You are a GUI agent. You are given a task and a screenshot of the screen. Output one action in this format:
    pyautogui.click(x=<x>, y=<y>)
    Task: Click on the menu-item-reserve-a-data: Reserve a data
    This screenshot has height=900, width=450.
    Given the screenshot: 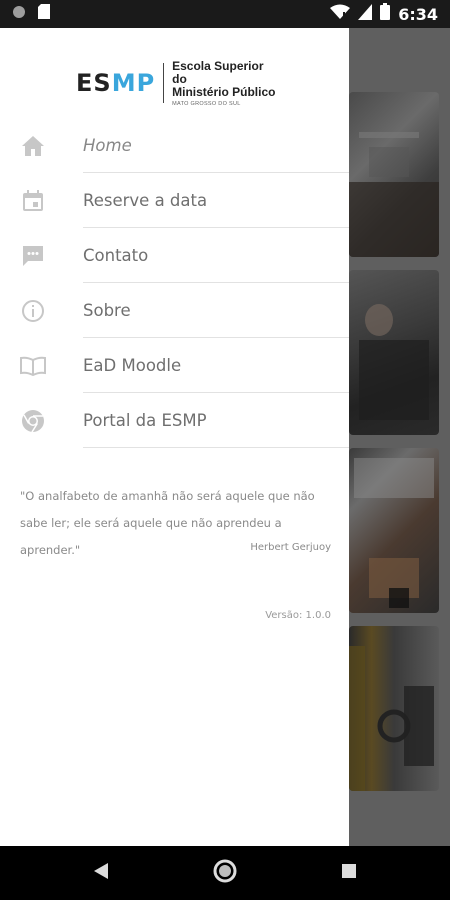 What is the action you would take?
    pyautogui.click(x=174, y=200)
    